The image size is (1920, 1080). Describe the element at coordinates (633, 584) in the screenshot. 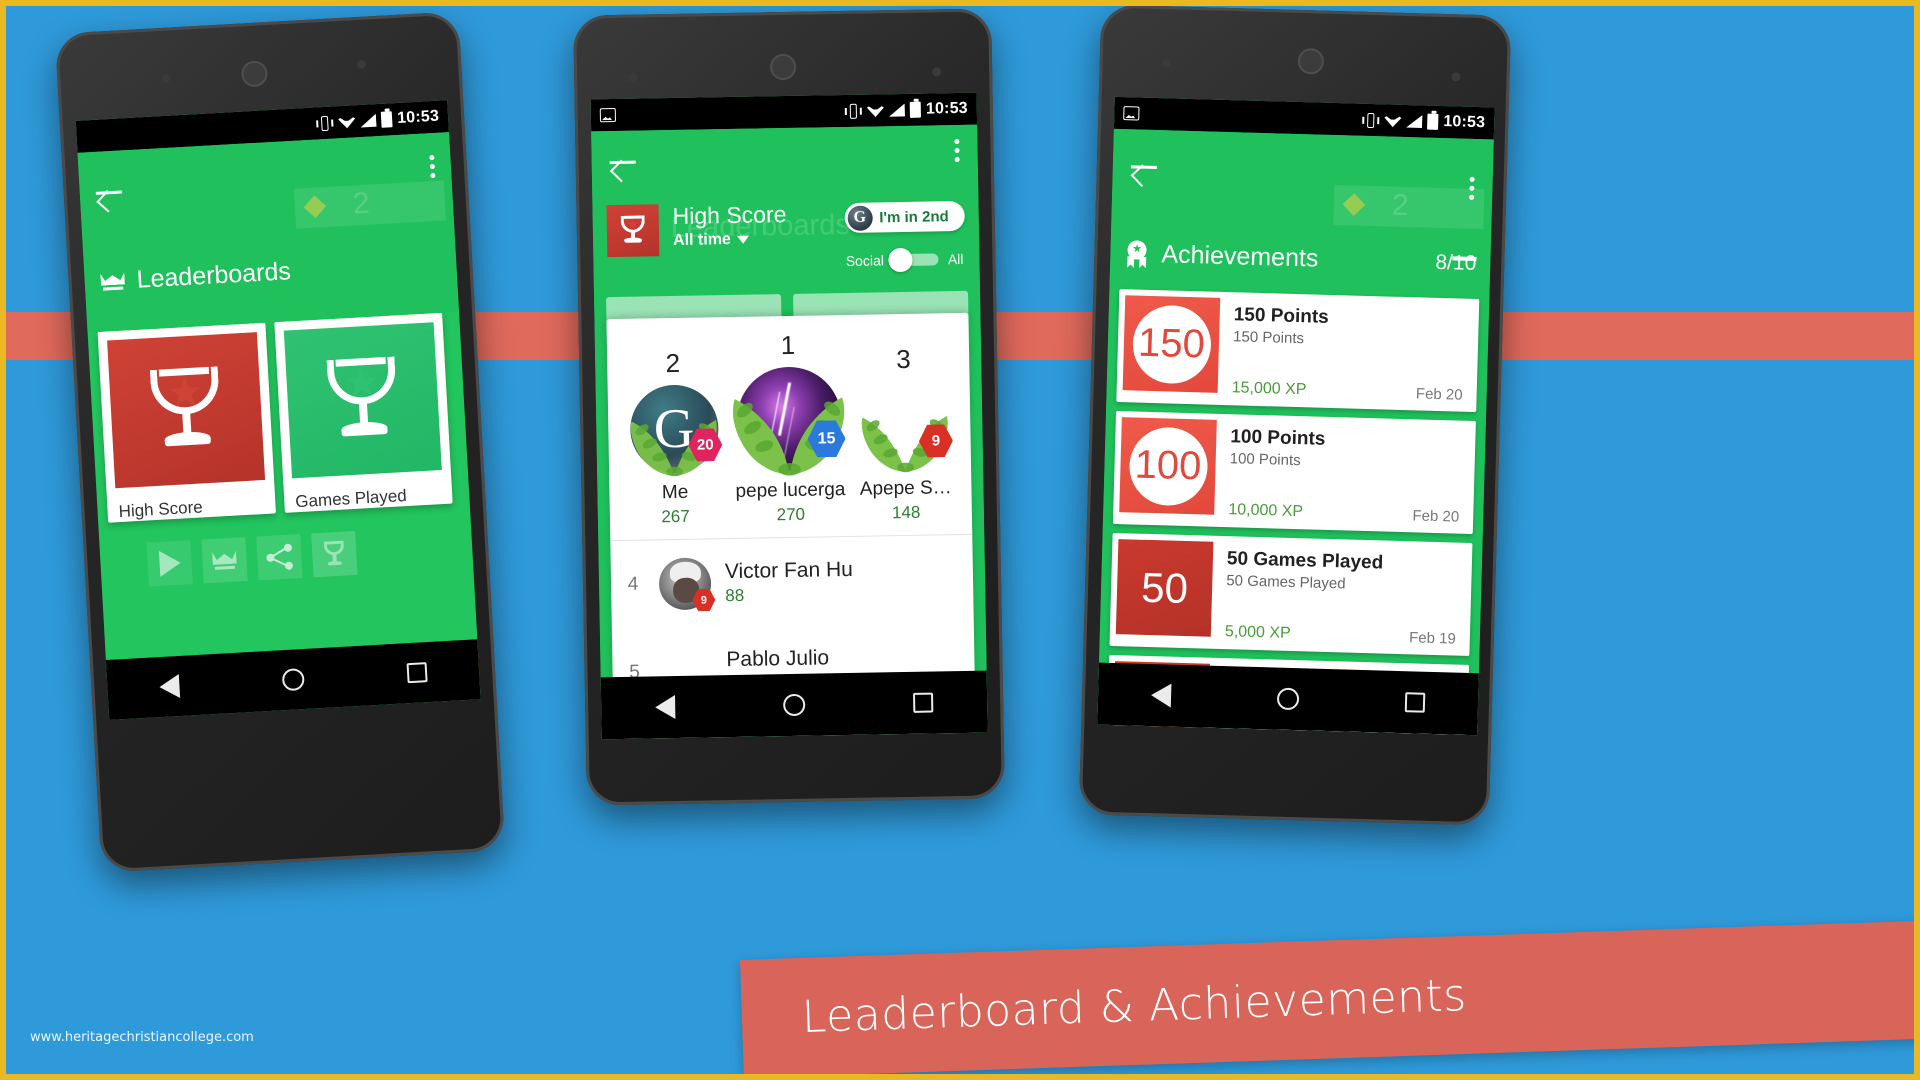

I see `list-rank: 4` at that location.